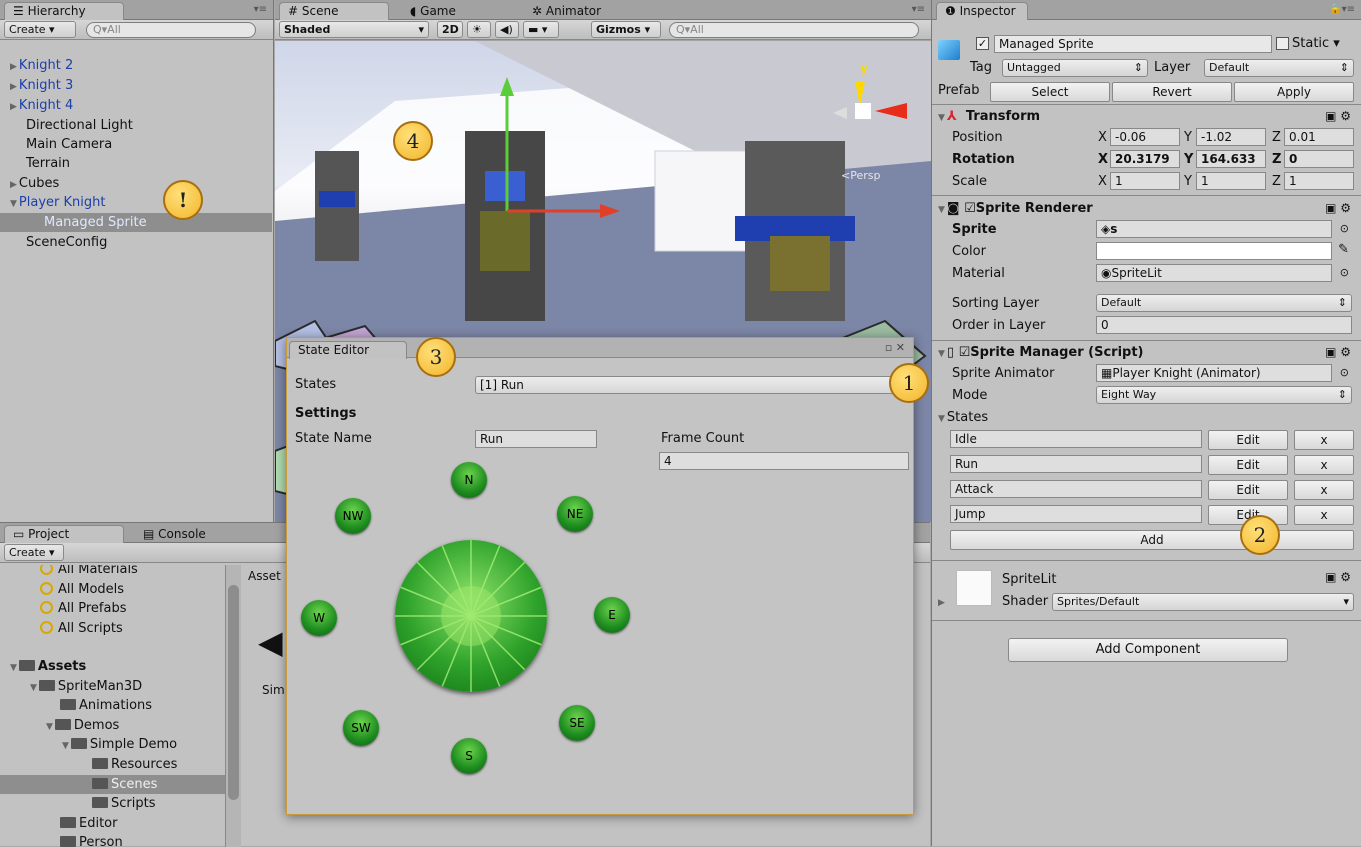 This screenshot has height=847, width=1361. Describe the element at coordinates (963, 417) in the screenshot. I see `states-foldout: ▼ States` at that location.